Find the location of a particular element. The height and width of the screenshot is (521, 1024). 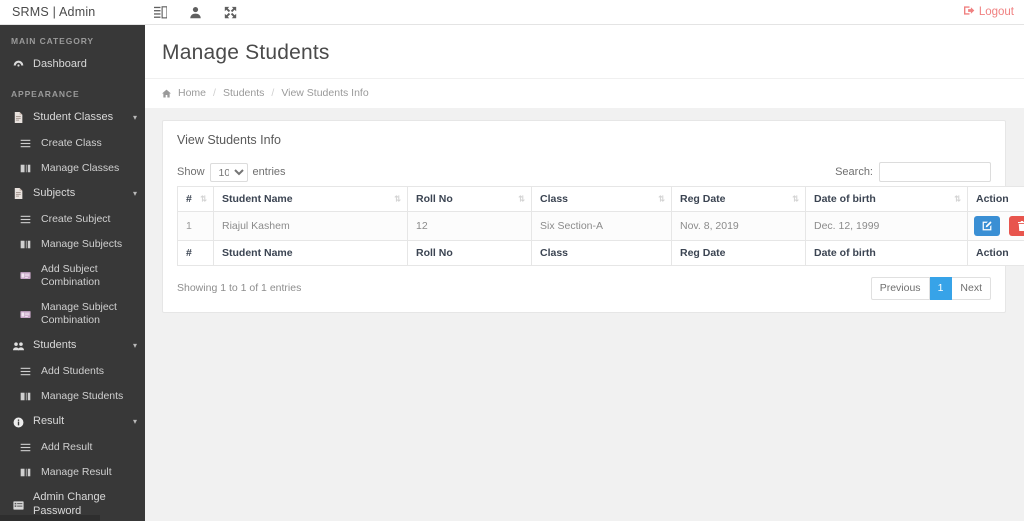

id-card-icon is located at coordinates (25, 275).